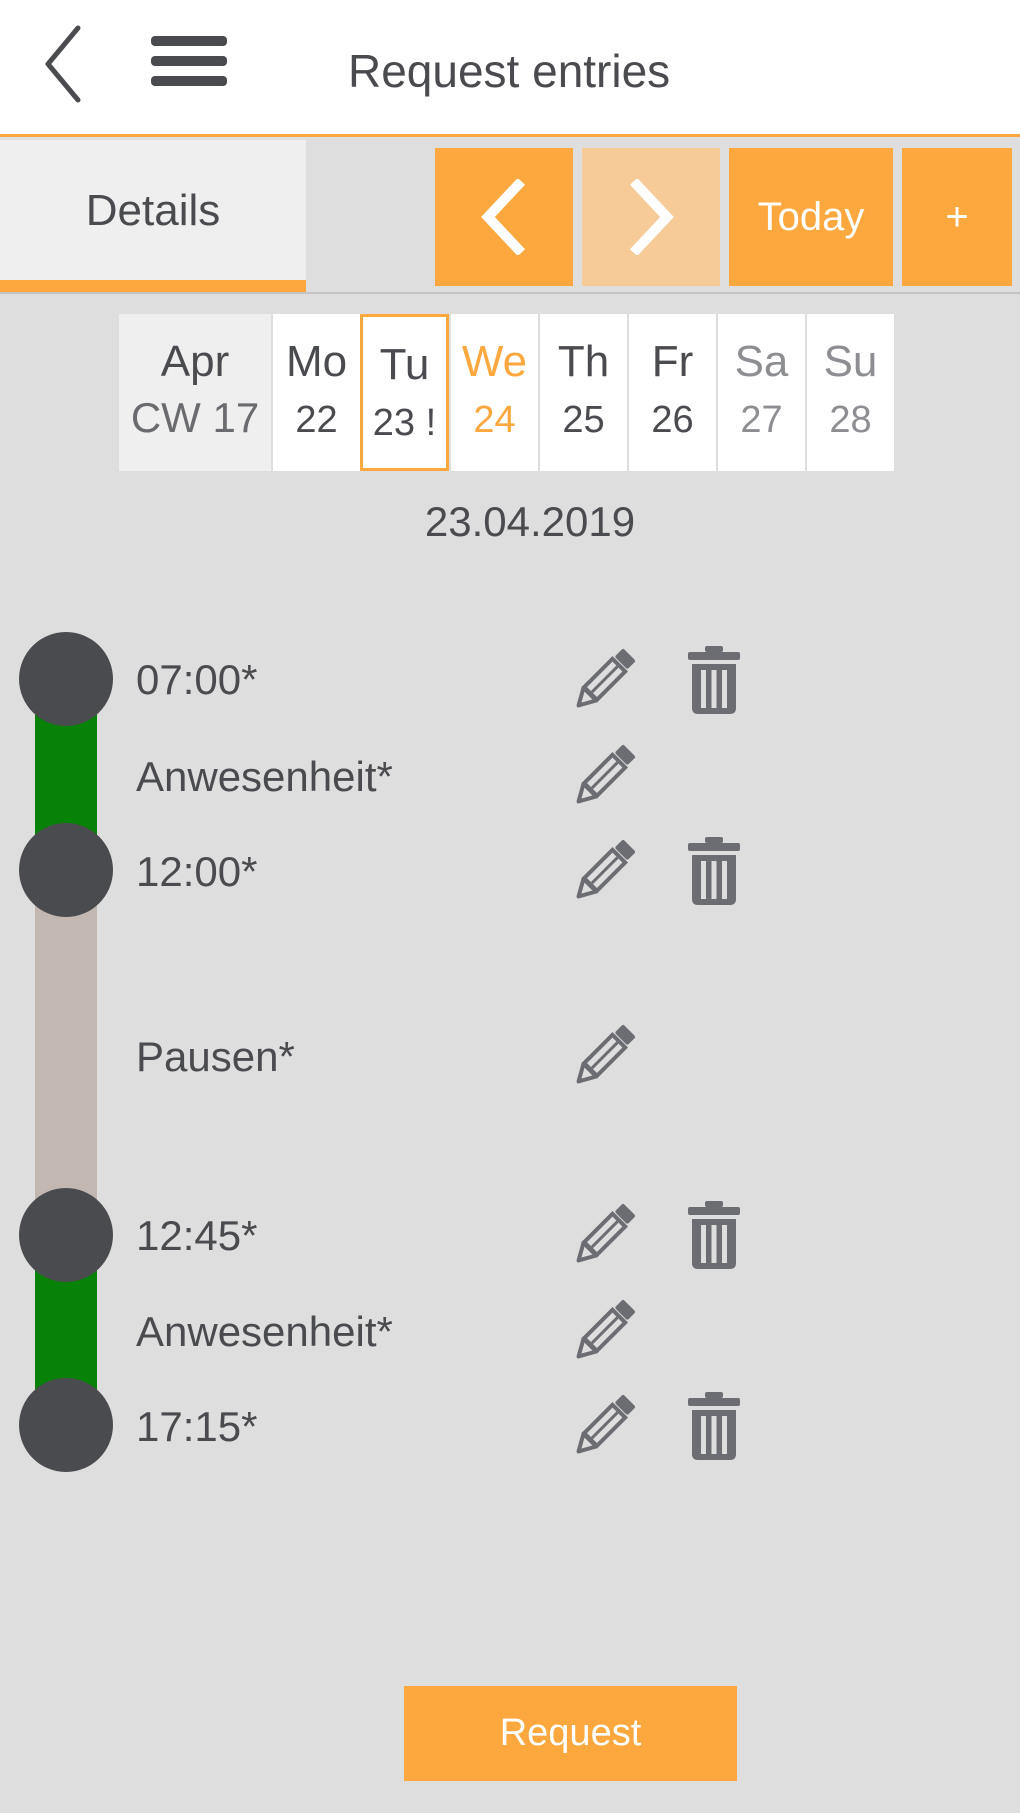  What do you see at coordinates (761, 420) in the screenshot?
I see `day-date: 27` at bounding box center [761, 420].